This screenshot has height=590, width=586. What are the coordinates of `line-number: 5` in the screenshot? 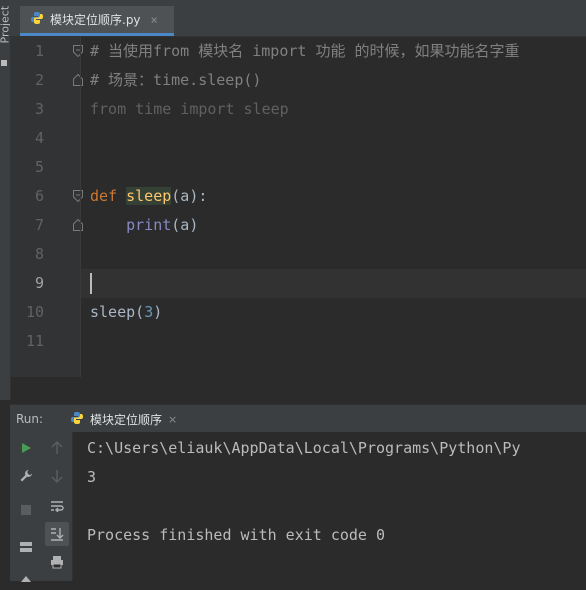 It's located at (39, 167).